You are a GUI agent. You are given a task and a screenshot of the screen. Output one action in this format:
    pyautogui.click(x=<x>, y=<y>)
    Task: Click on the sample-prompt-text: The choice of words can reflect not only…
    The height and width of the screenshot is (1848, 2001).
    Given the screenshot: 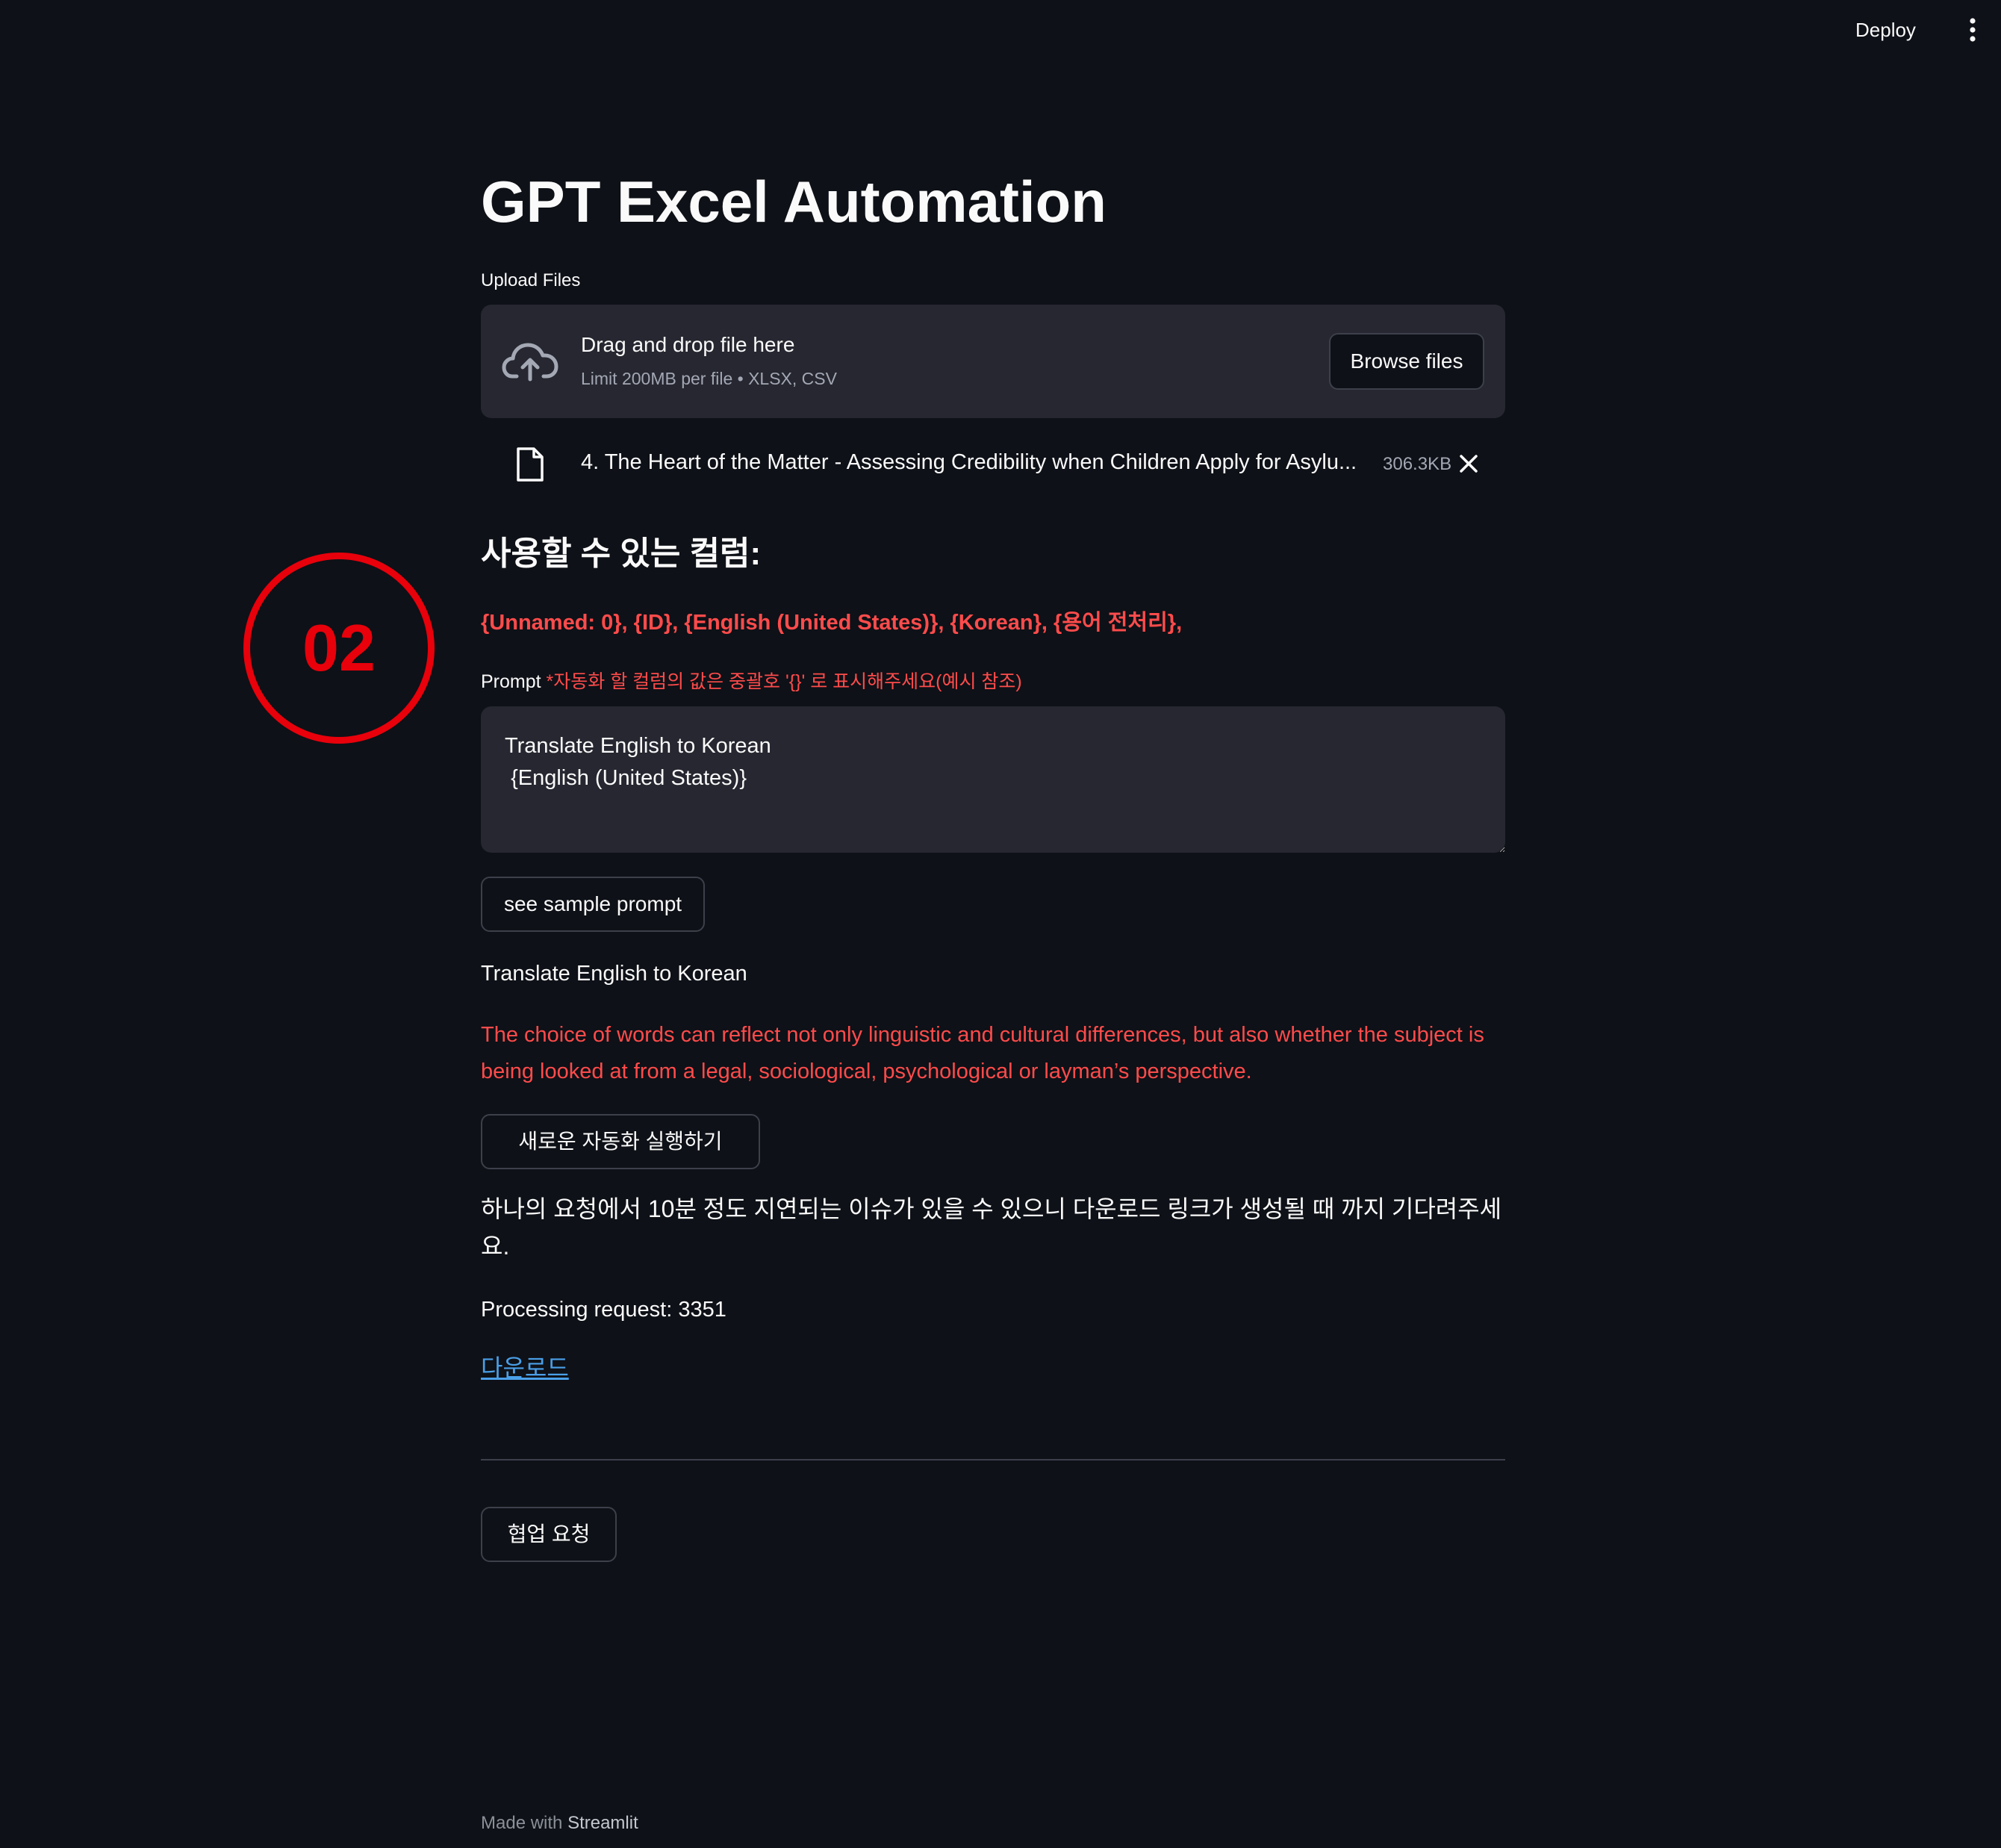 What is the action you would take?
    pyautogui.click(x=983, y=1053)
    